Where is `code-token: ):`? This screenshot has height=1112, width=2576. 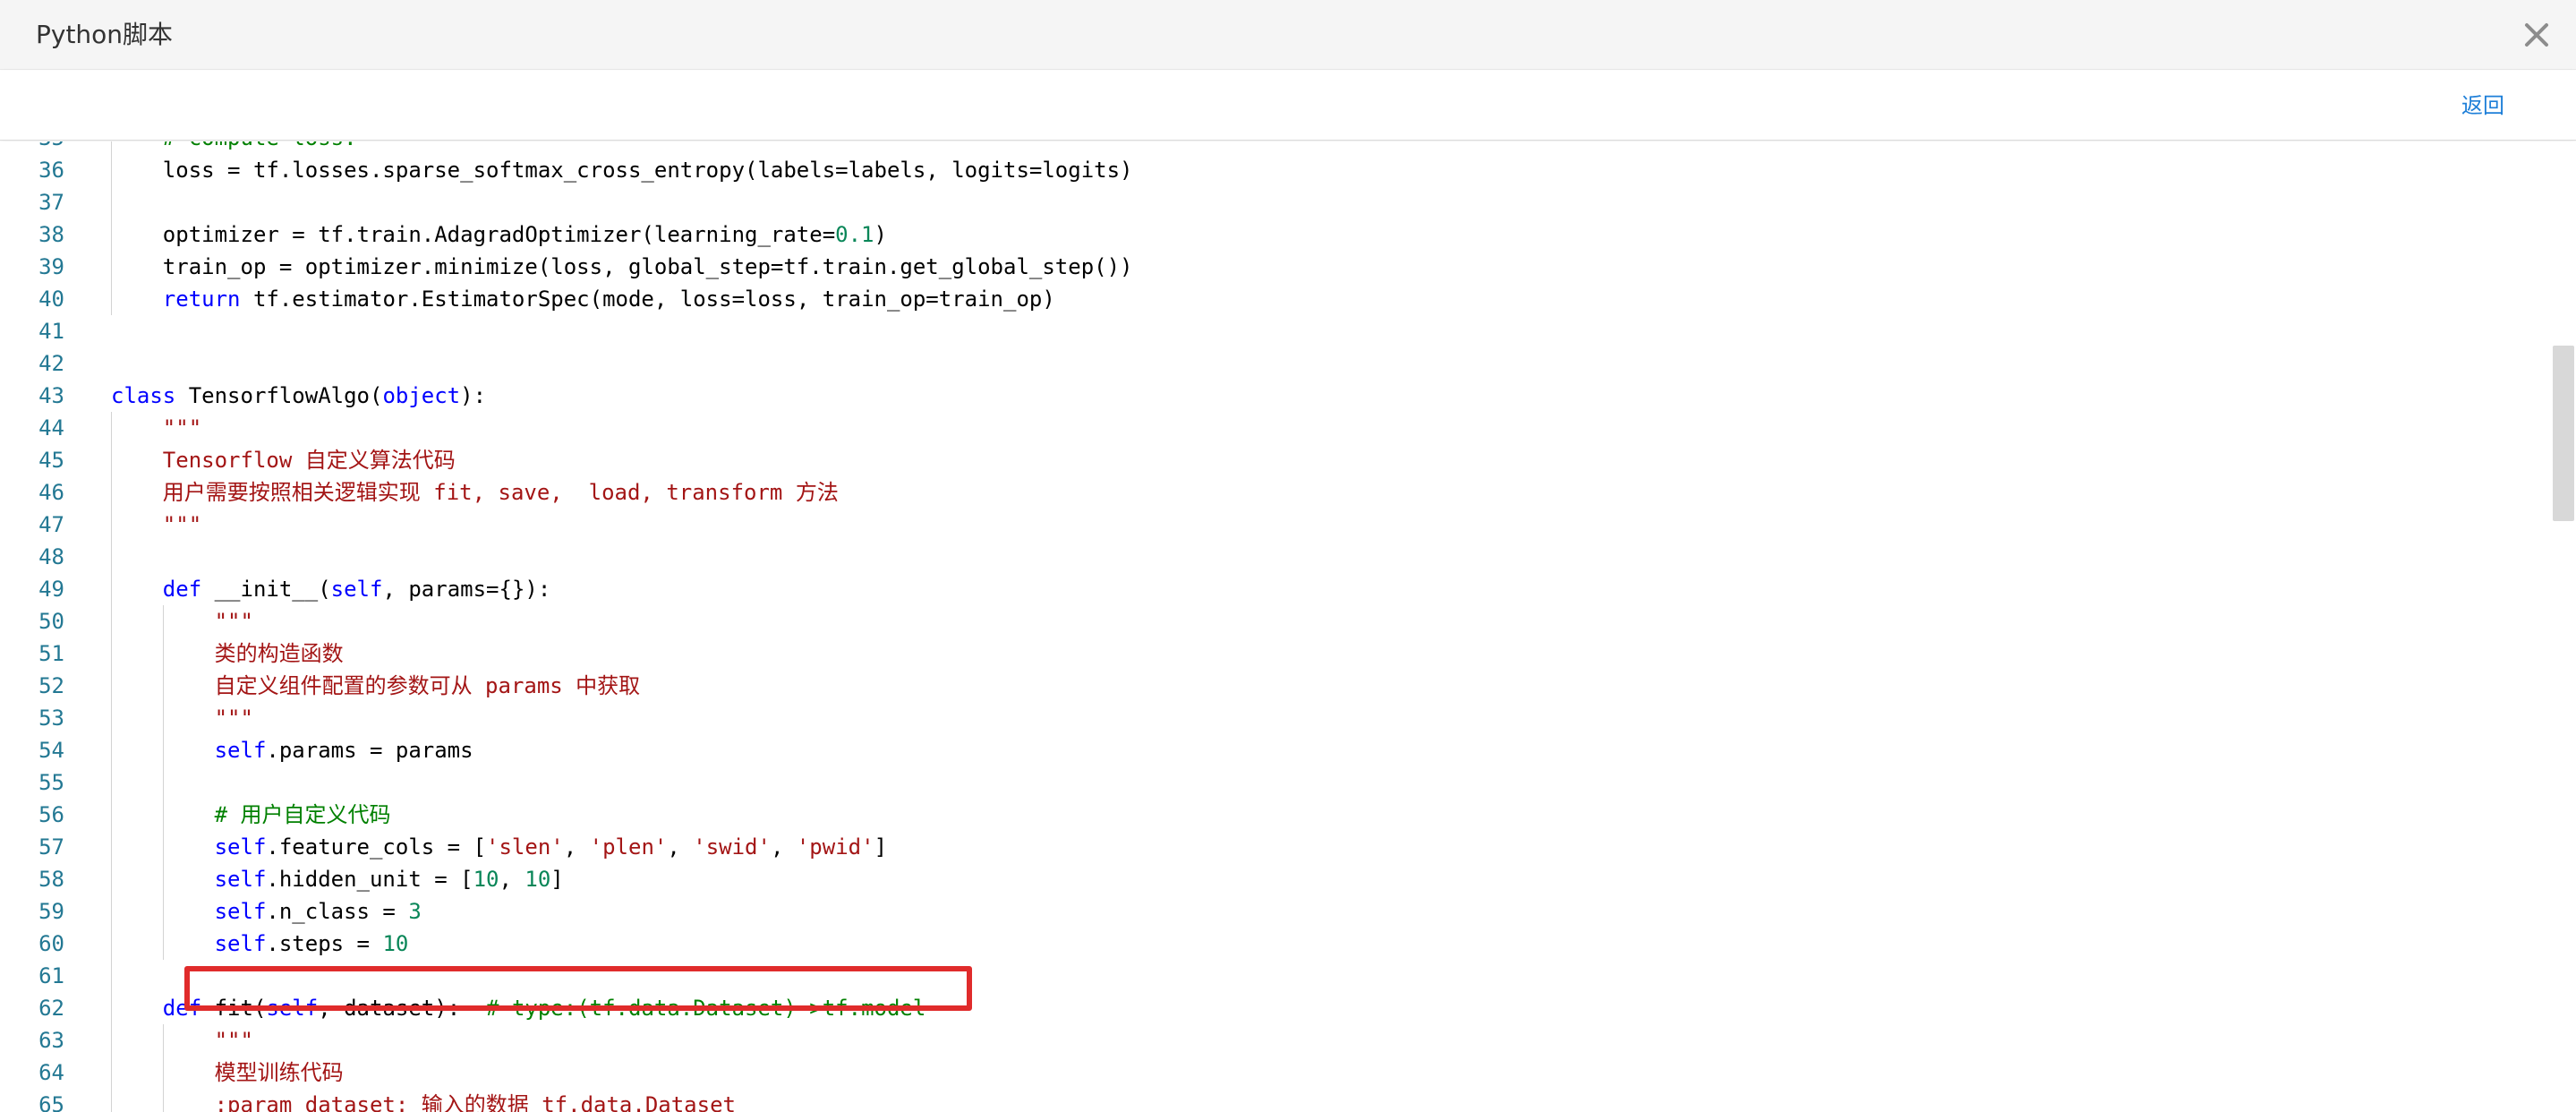
code-token: ): is located at coordinates (473, 395).